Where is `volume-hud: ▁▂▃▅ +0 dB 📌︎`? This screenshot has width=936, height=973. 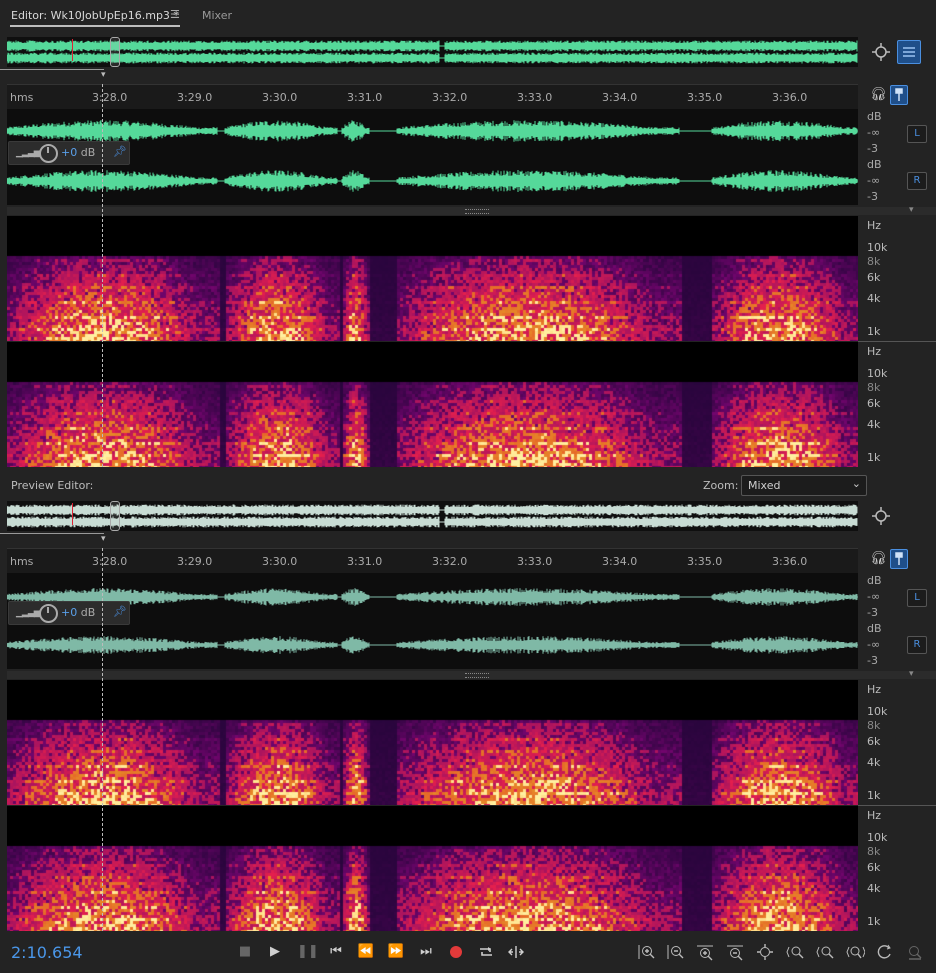 volume-hud: ▁▂▃▅ +0 dB 📌︎ is located at coordinates (69, 153).